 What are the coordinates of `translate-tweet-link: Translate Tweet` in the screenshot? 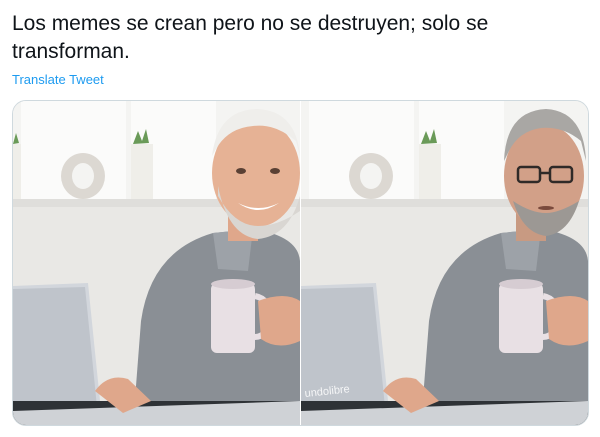 It's located at (58, 79).